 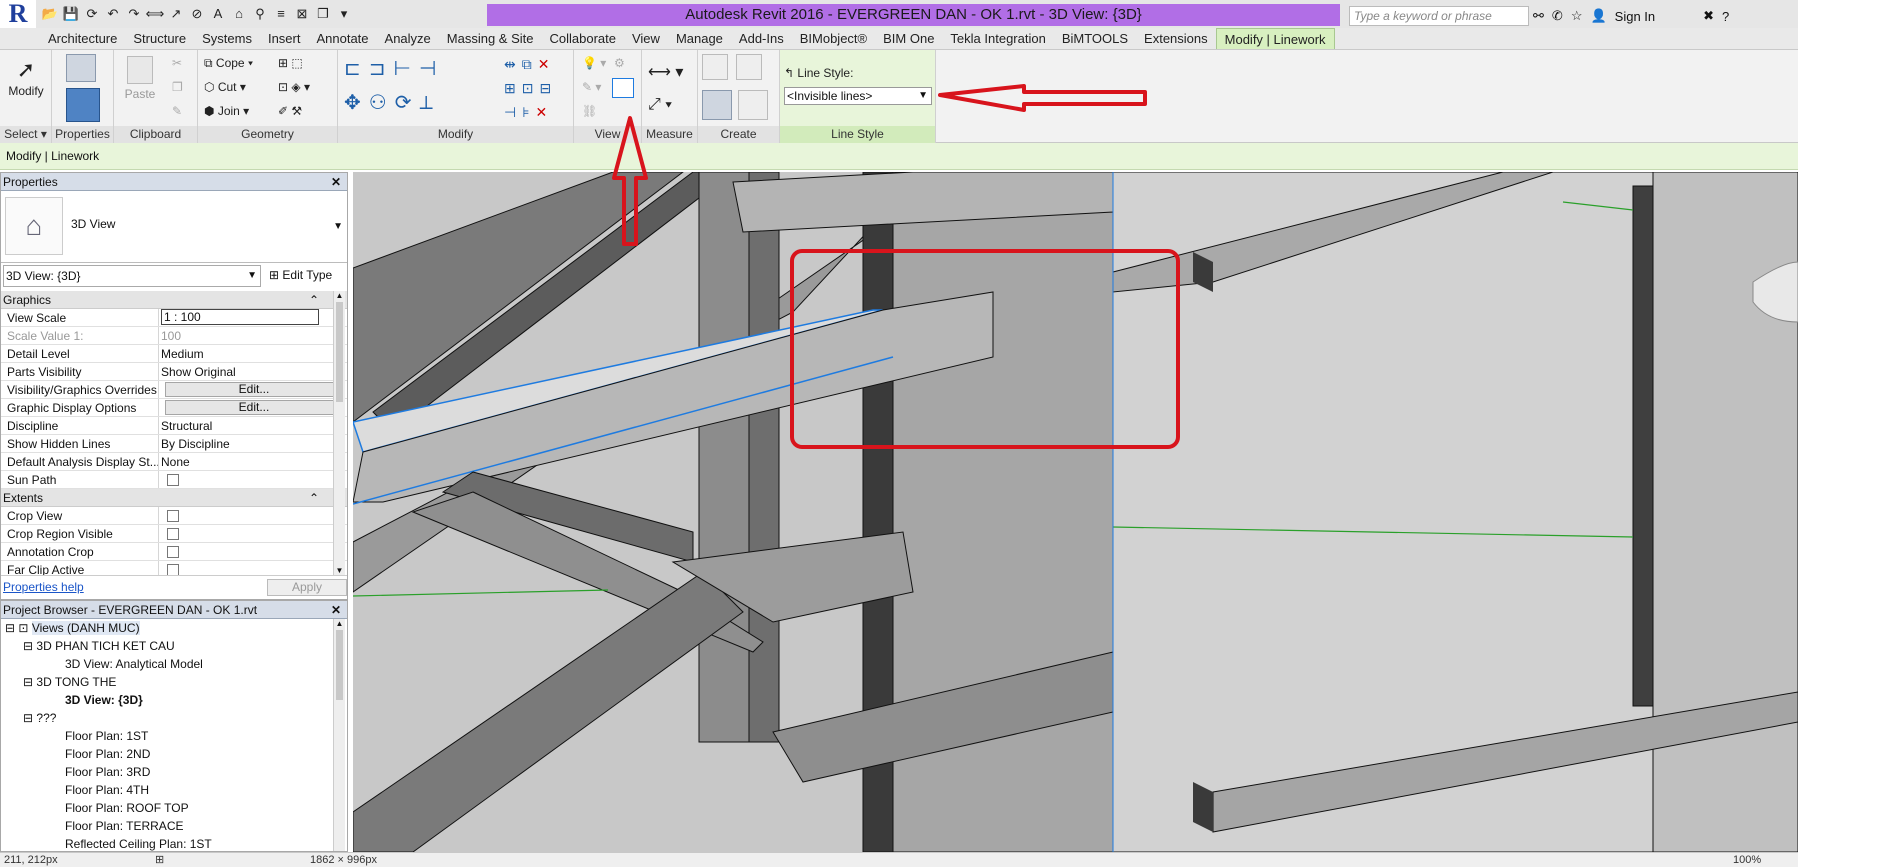 I want to click on cut-clipboard-icon: ✂, so click(x=177, y=63).